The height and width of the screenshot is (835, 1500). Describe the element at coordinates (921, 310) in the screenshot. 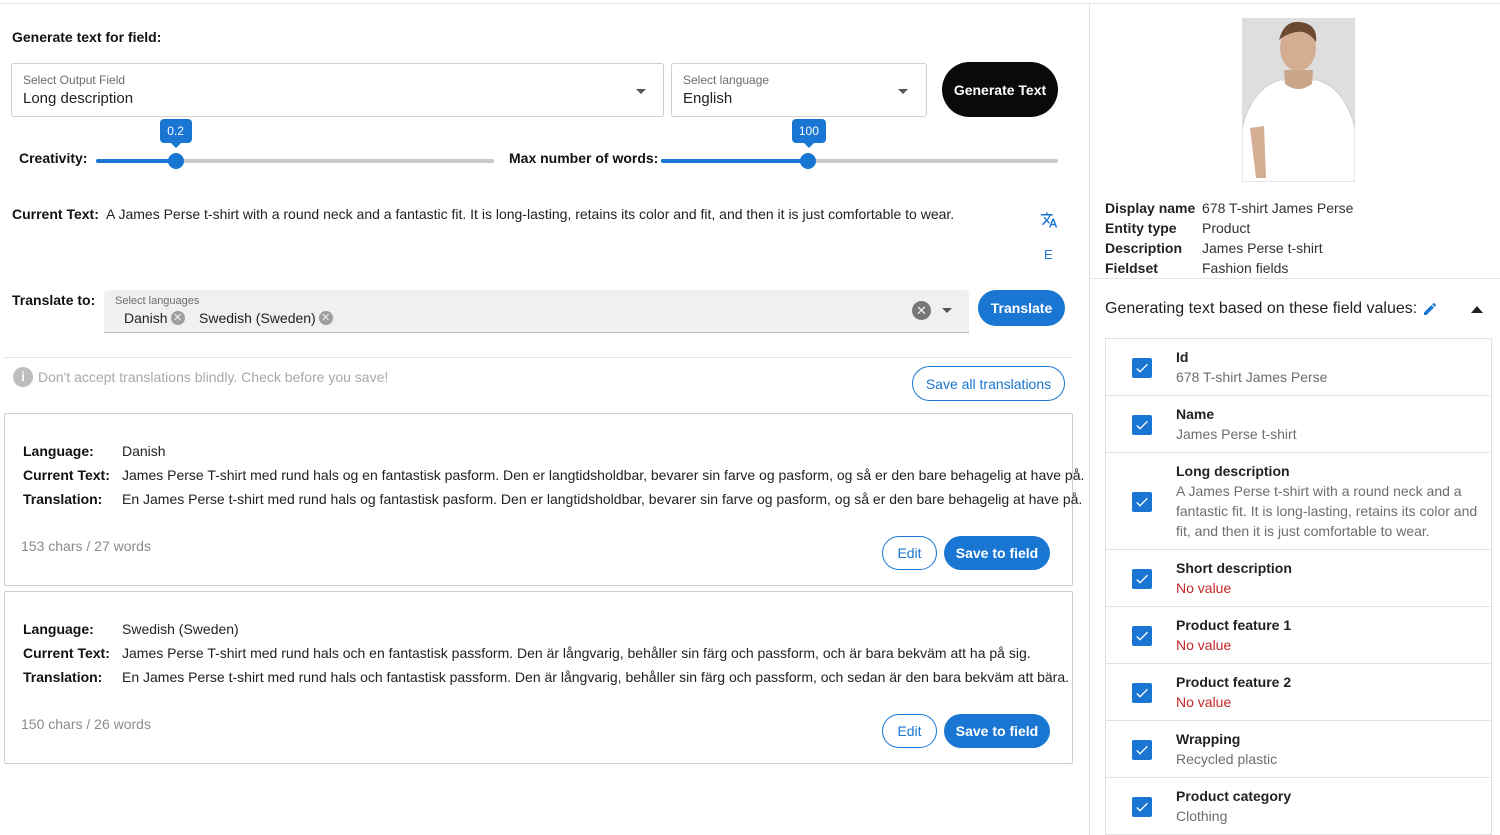

I see `clear-all-icon: ✕` at that location.